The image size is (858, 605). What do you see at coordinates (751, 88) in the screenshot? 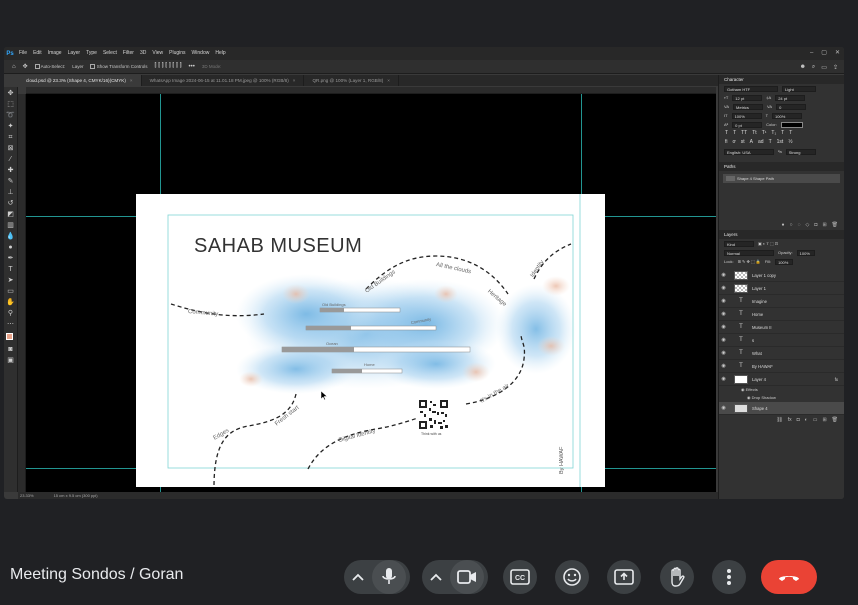
I see `font-family-field: Gotham HTF` at bounding box center [751, 88].